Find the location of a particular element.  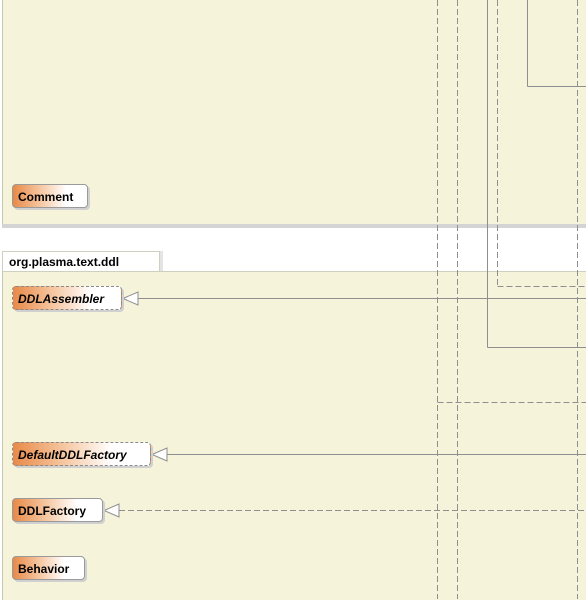

class-node-ddl-factory: DDLFactory is located at coordinates (57, 510).